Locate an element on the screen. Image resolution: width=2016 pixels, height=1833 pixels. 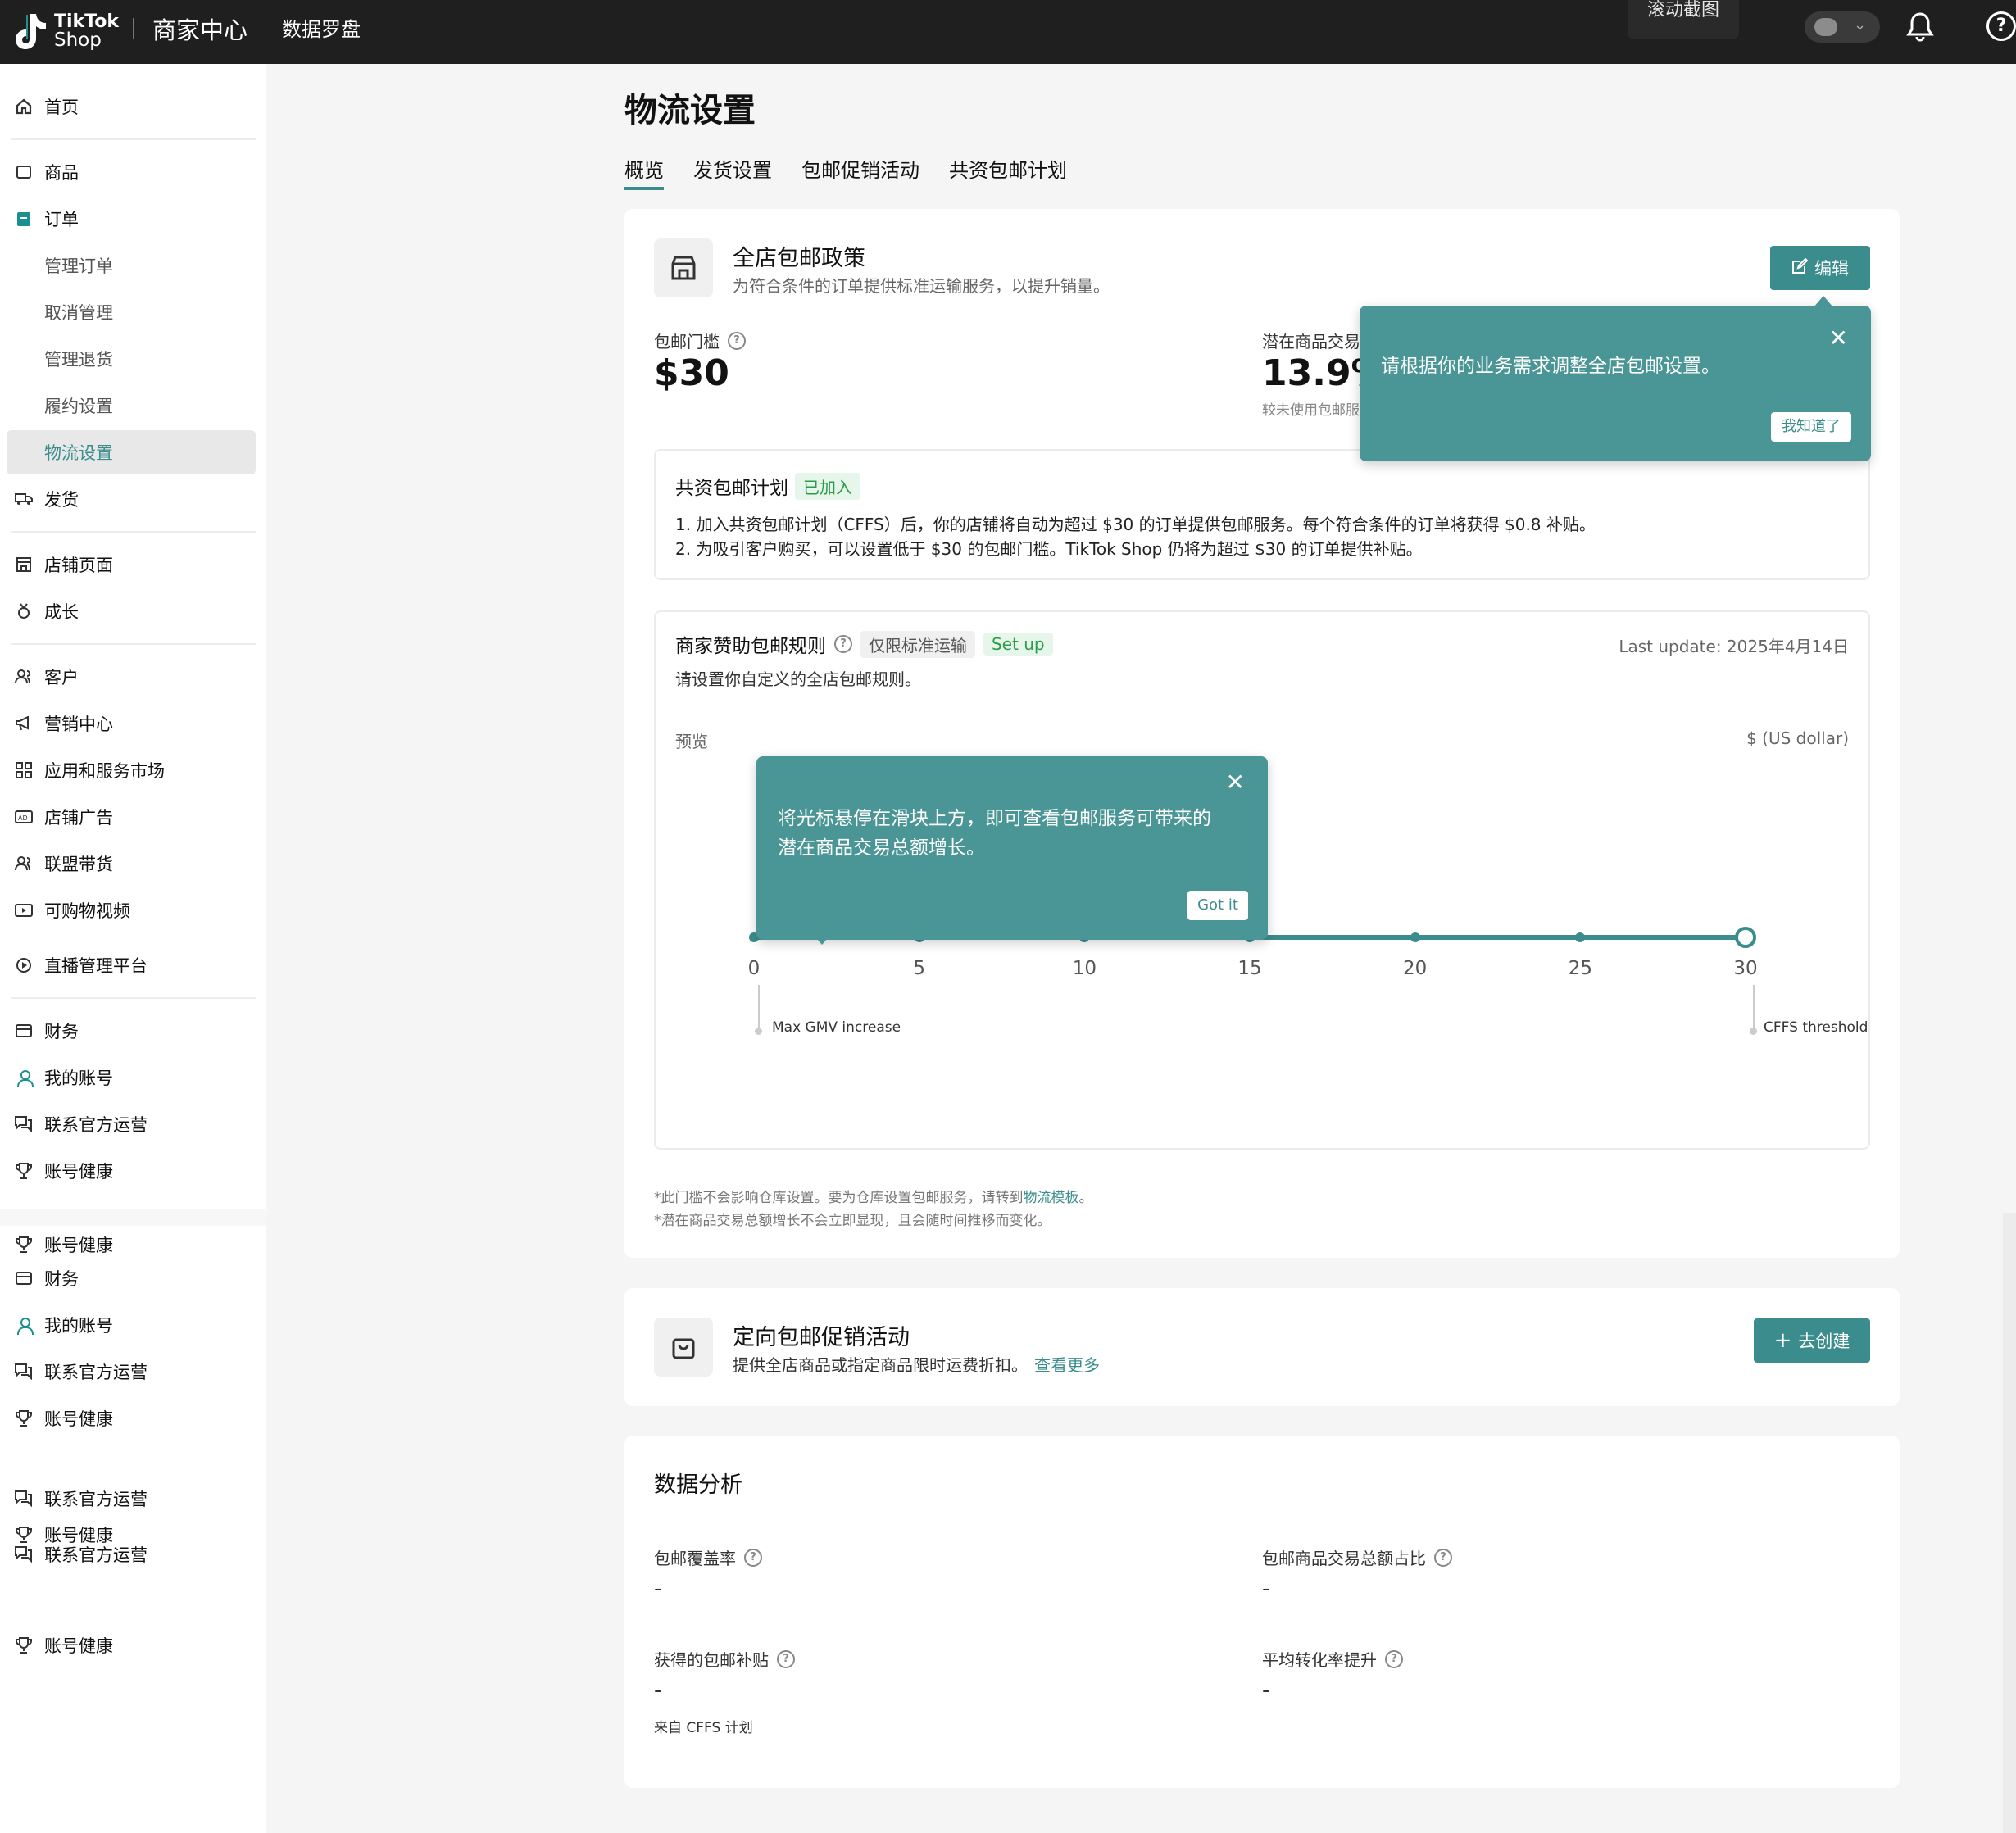
last-update: Last update: 2025年4月14日 is located at coordinates (1734, 646).